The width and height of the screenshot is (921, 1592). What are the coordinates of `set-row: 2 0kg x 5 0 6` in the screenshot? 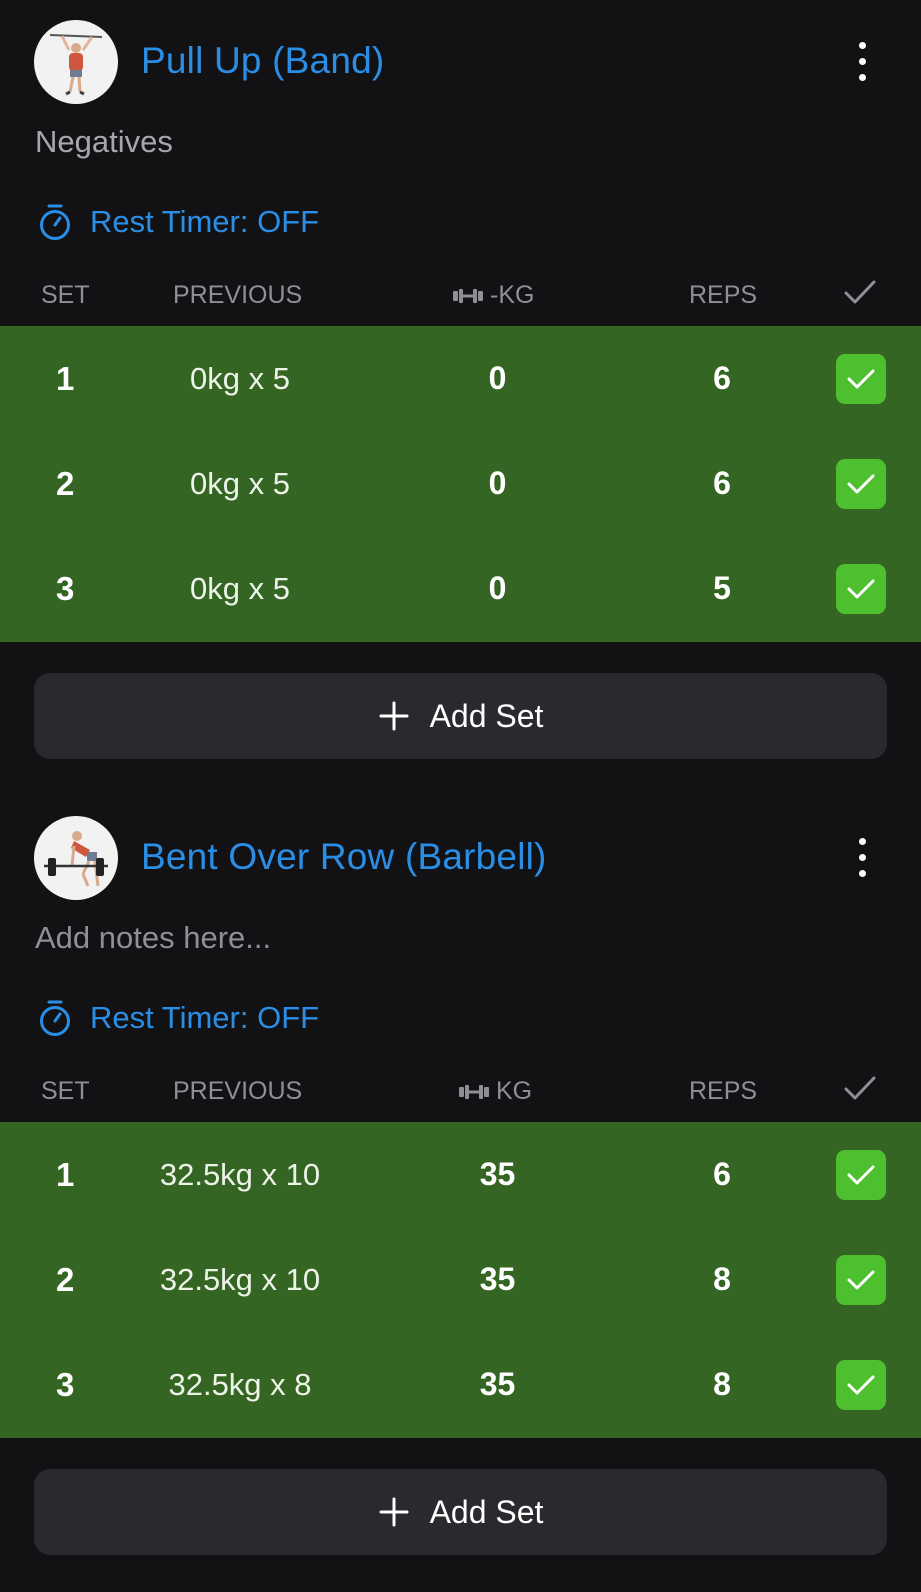 It's located at (460, 483).